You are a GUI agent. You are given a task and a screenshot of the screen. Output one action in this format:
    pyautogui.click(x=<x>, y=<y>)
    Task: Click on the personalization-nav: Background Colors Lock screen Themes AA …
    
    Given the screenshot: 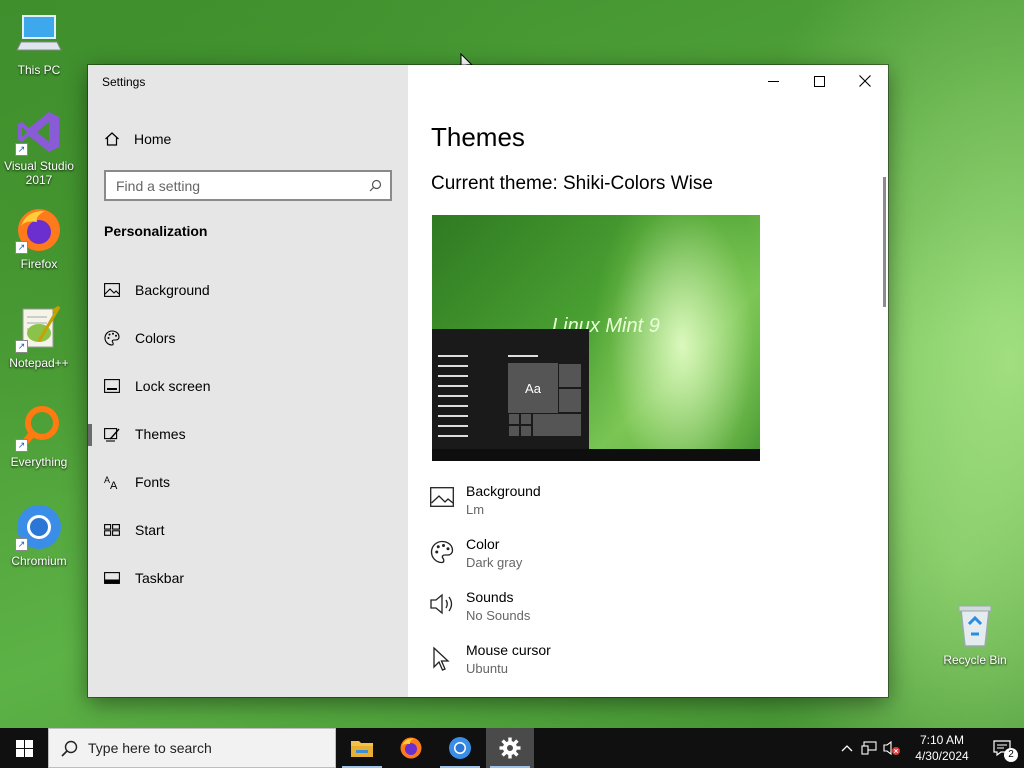 What is the action you would take?
    pyautogui.click(x=248, y=434)
    